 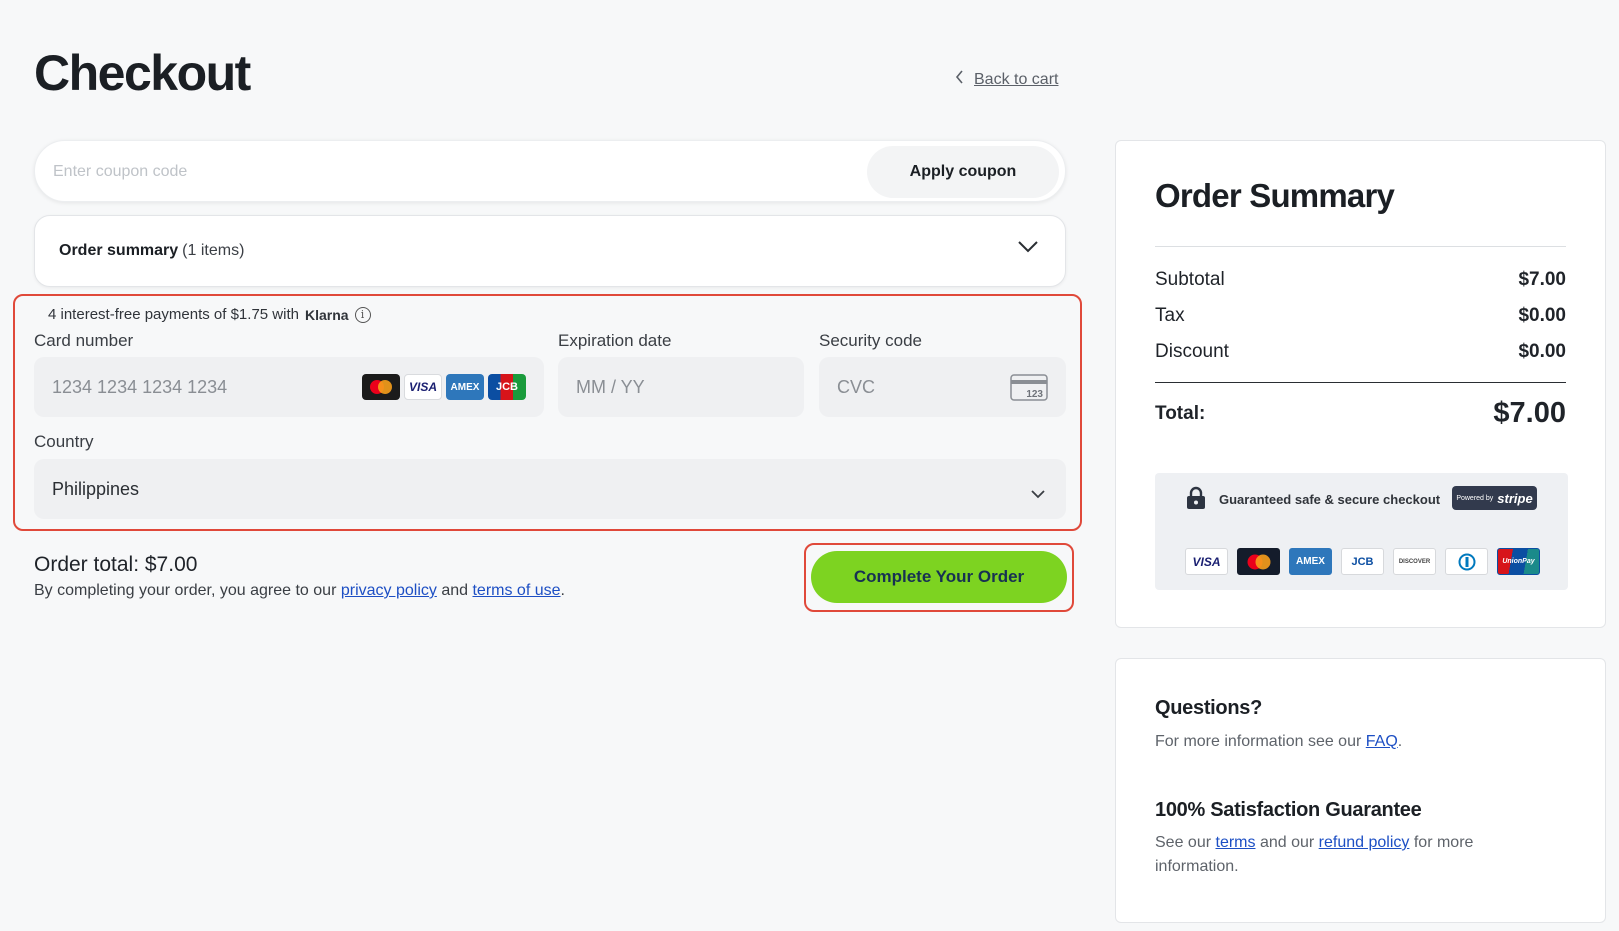 What do you see at coordinates (1288, 810) in the screenshot?
I see `guarantee-title: 100% Satisfaction Guarantee` at bounding box center [1288, 810].